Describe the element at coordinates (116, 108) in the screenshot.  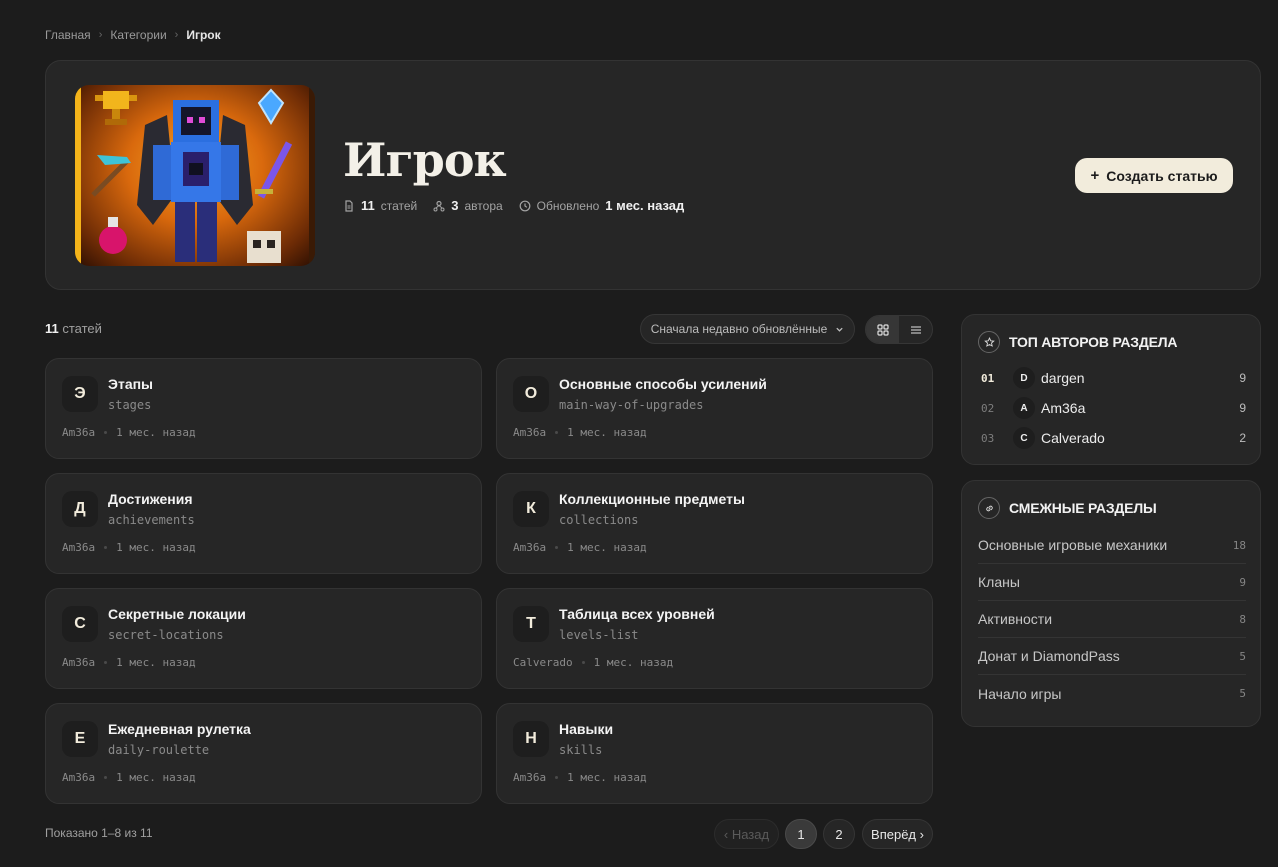
I see `trophy-icon` at that location.